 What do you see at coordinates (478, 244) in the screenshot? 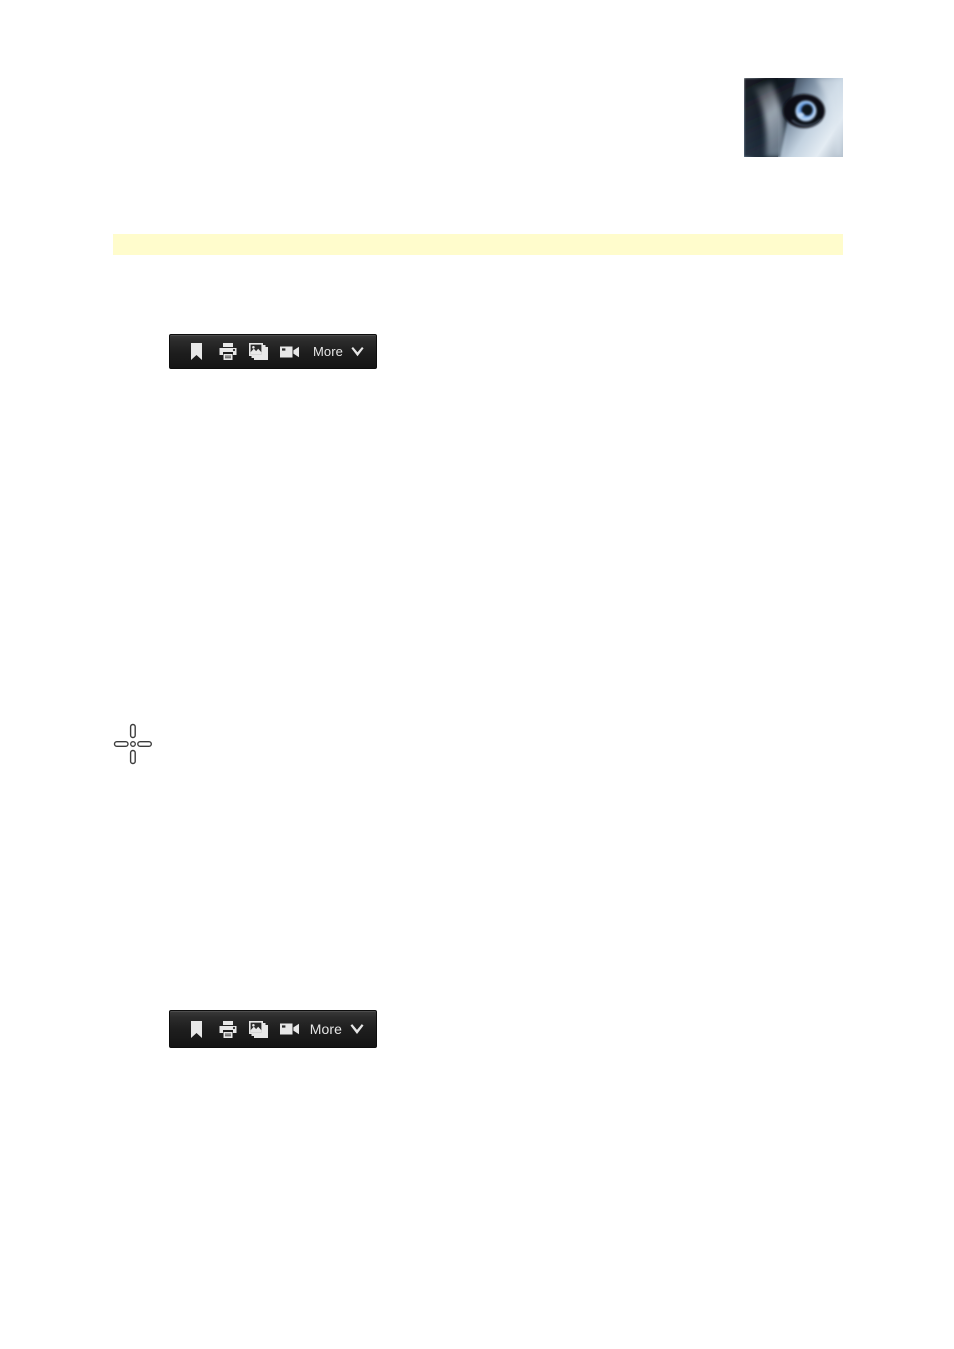
I see `yellow-highlight-band` at bounding box center [478, 244].